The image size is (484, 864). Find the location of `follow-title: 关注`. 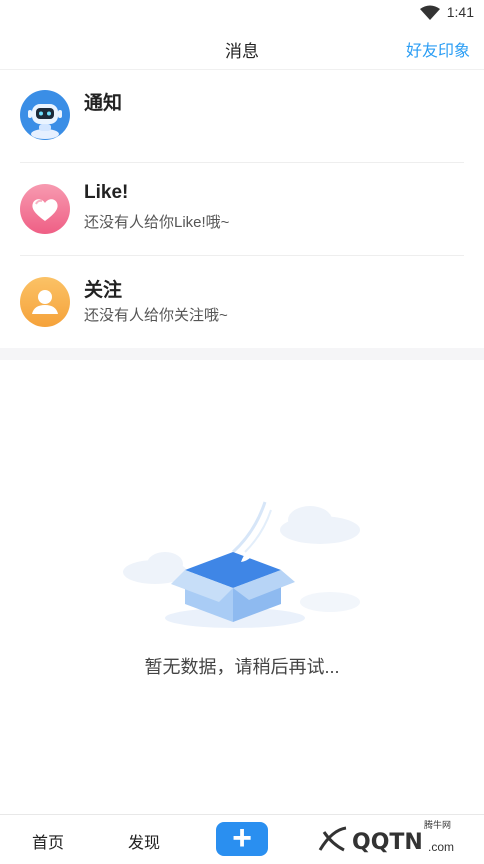

follow-title: 关注 is located at coordinates (103, 290).